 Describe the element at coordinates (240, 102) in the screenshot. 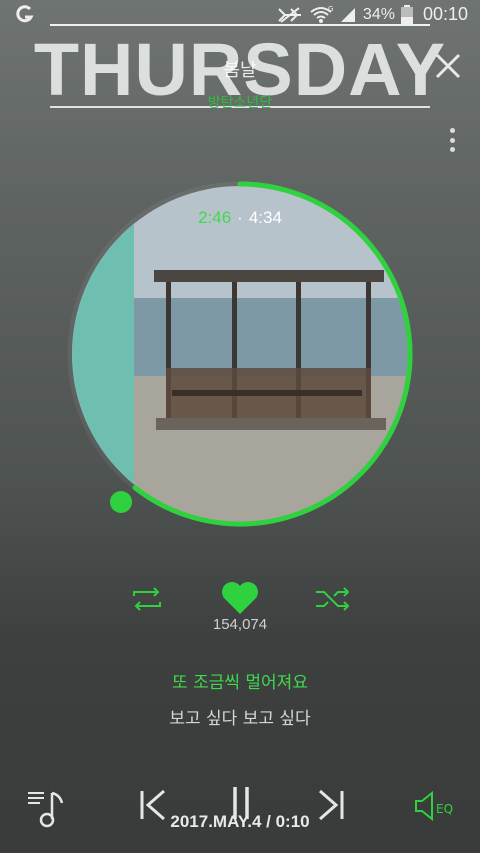

I see `song-artist: 방탄소년단` at that location.